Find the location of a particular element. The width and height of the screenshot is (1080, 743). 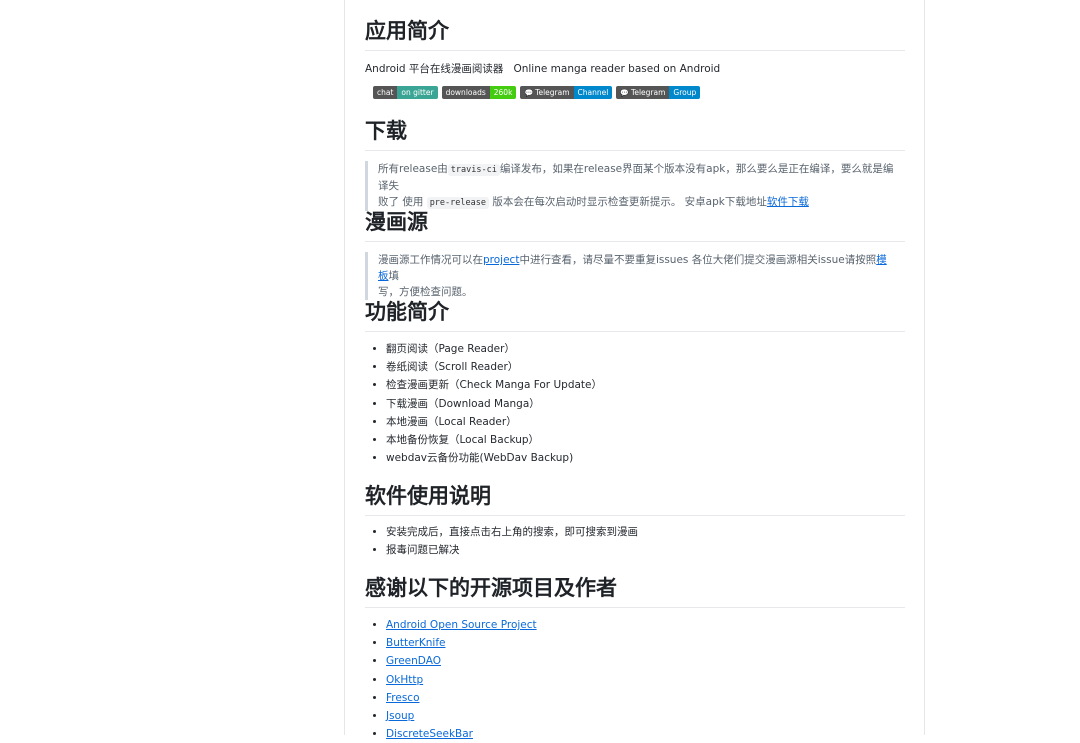

list-item: webdav云备份功能(WebDav Backup) is located at coordinates (646, 458).